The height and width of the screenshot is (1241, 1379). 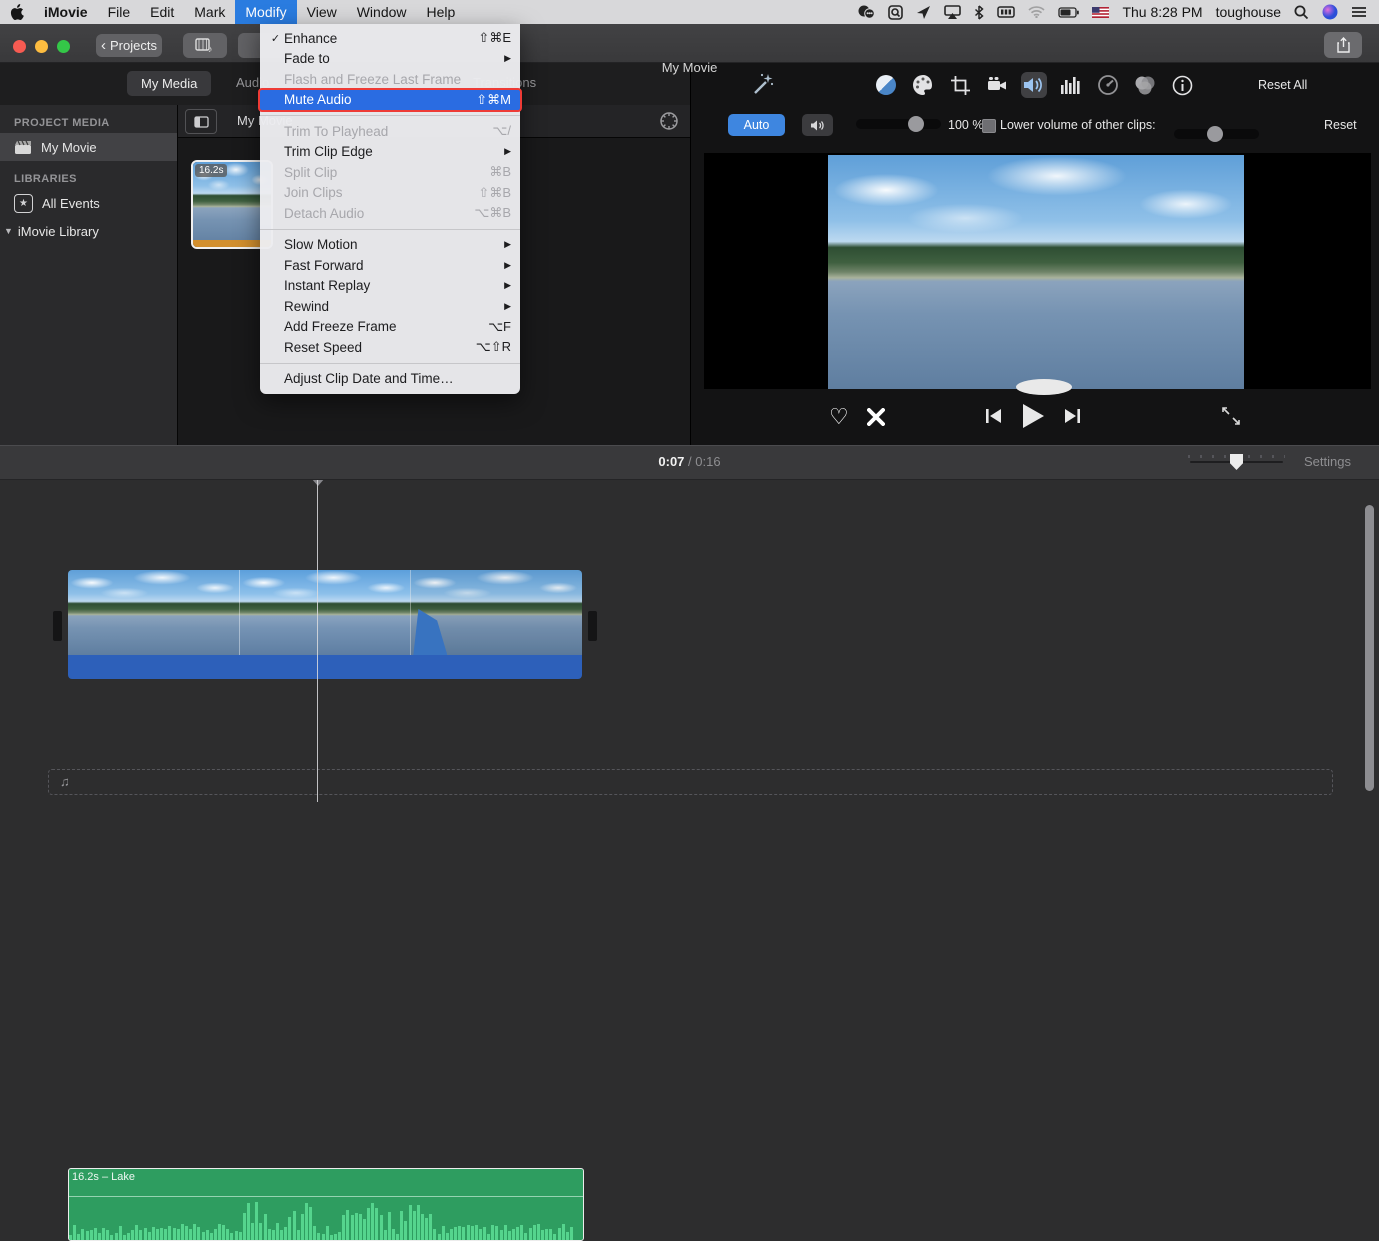 I want to click on noise-equalizer-button, so click(x=1071, y=85).